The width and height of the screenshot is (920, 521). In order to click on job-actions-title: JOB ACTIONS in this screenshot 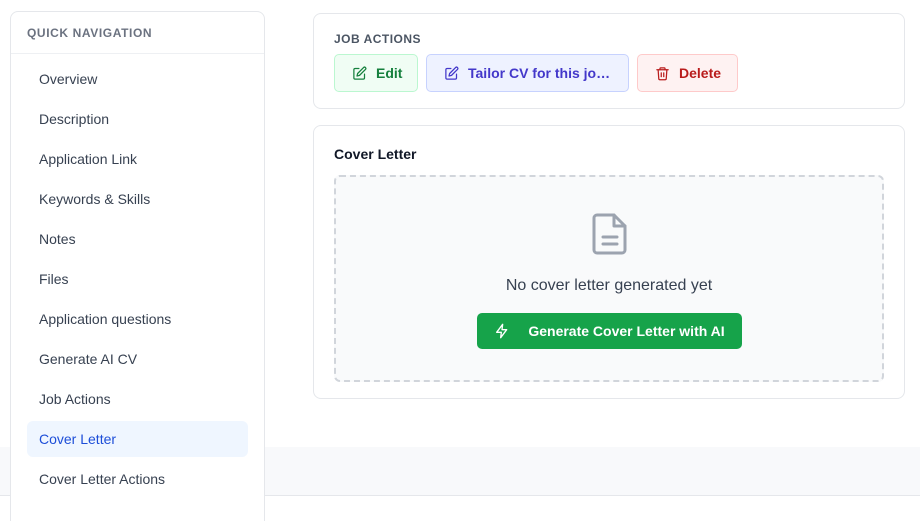, I will do `click(378, 39)`.